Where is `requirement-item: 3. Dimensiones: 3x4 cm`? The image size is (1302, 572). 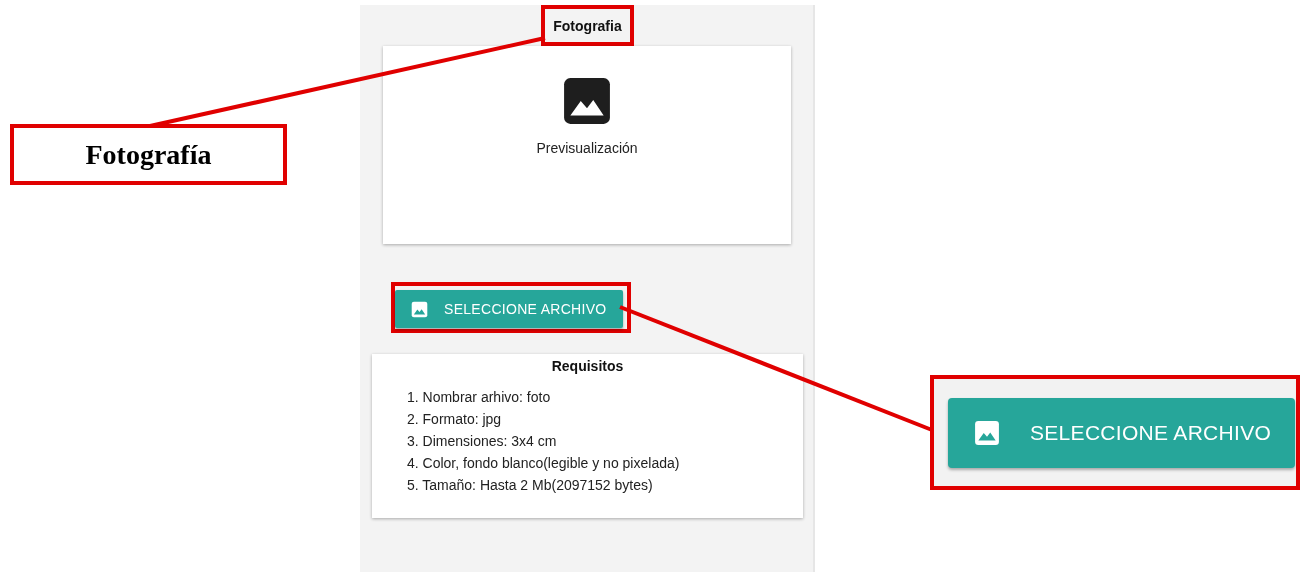
requirement-item: 3. Dimensiones: 3x4 cm is located at coordinates (482, 441).